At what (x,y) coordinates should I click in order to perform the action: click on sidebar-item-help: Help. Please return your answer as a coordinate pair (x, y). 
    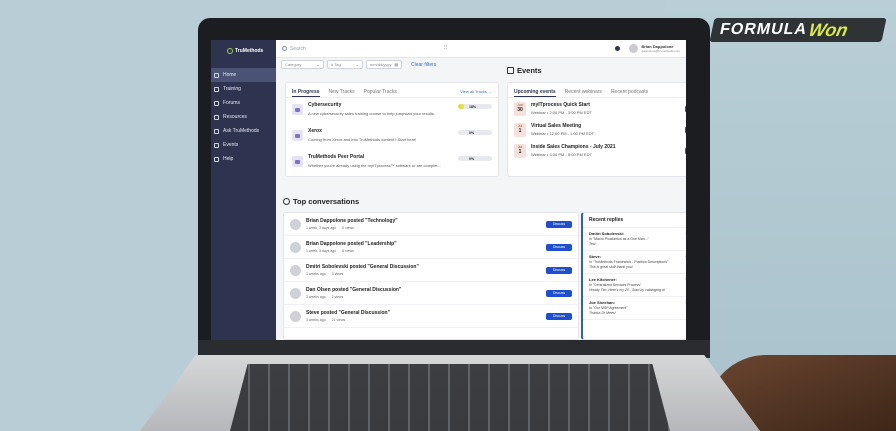
    Looking at the image, I should click on (243, 159).